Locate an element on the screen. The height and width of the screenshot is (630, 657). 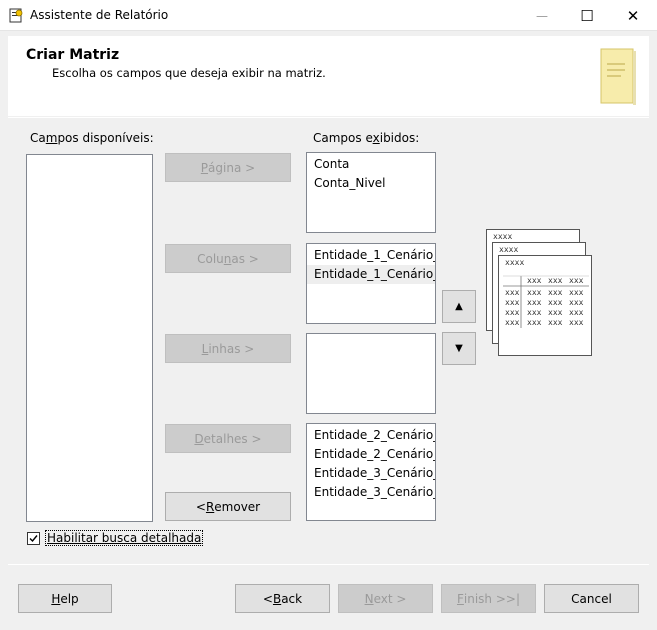
minimize-icon: — is located at coordinates (542, 15).